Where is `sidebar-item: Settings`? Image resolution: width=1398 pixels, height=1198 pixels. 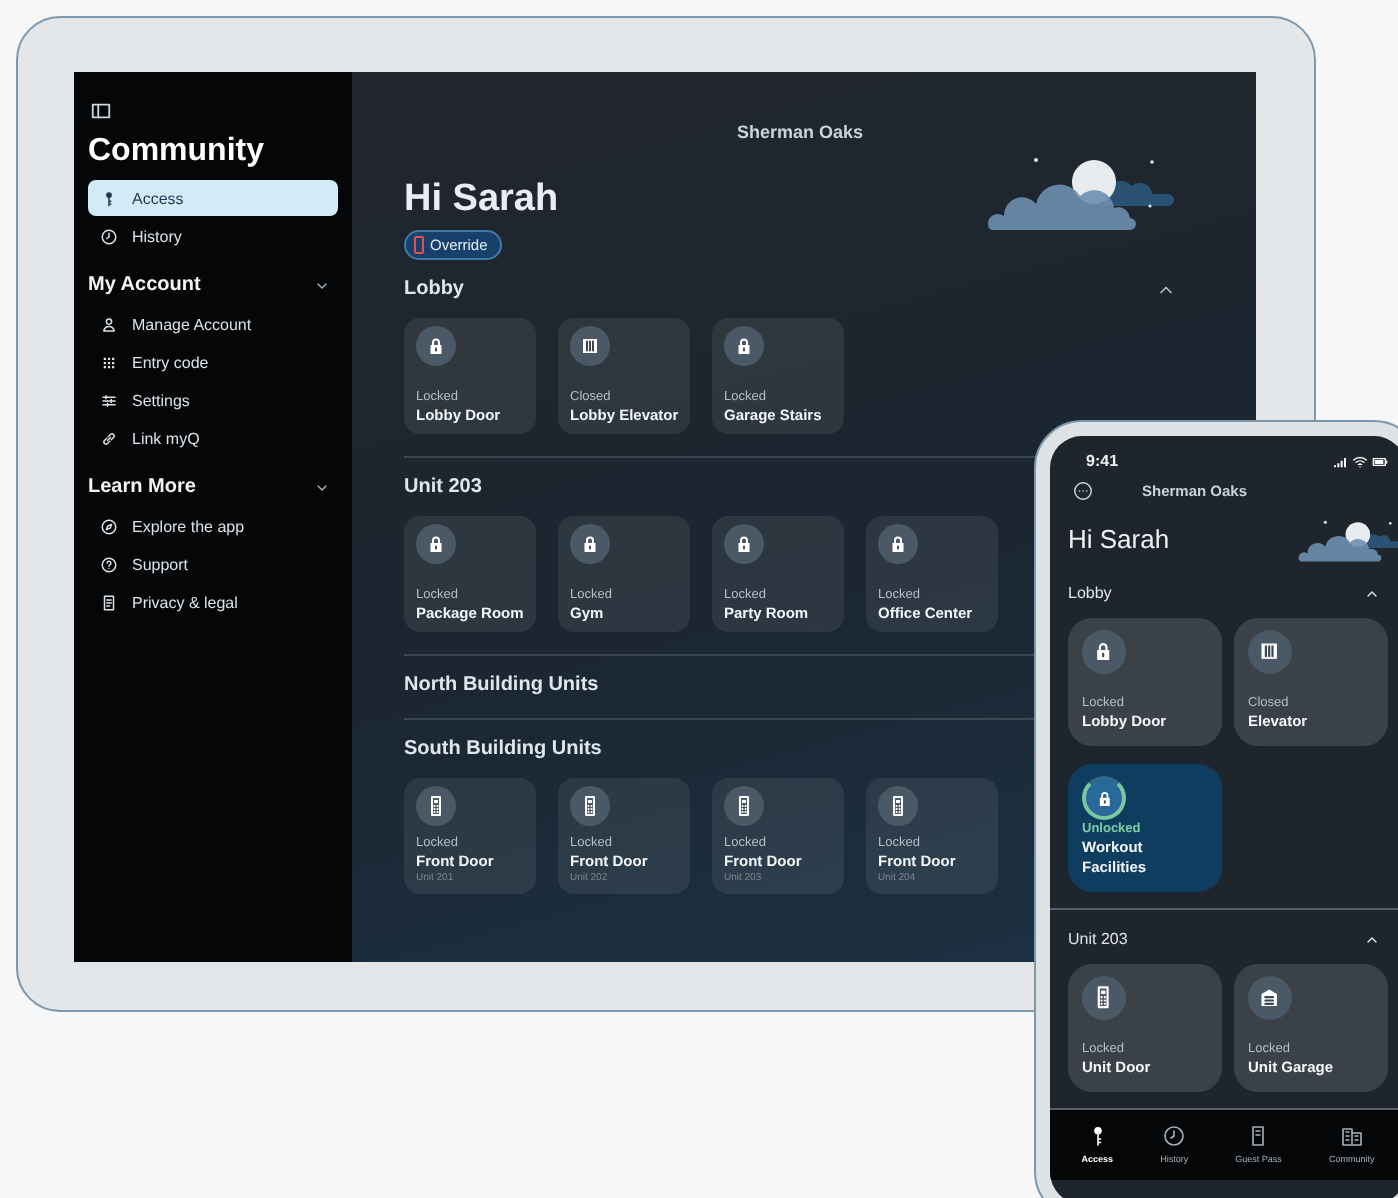 sidebar-item: Settings is located at coordinates (213, 400).